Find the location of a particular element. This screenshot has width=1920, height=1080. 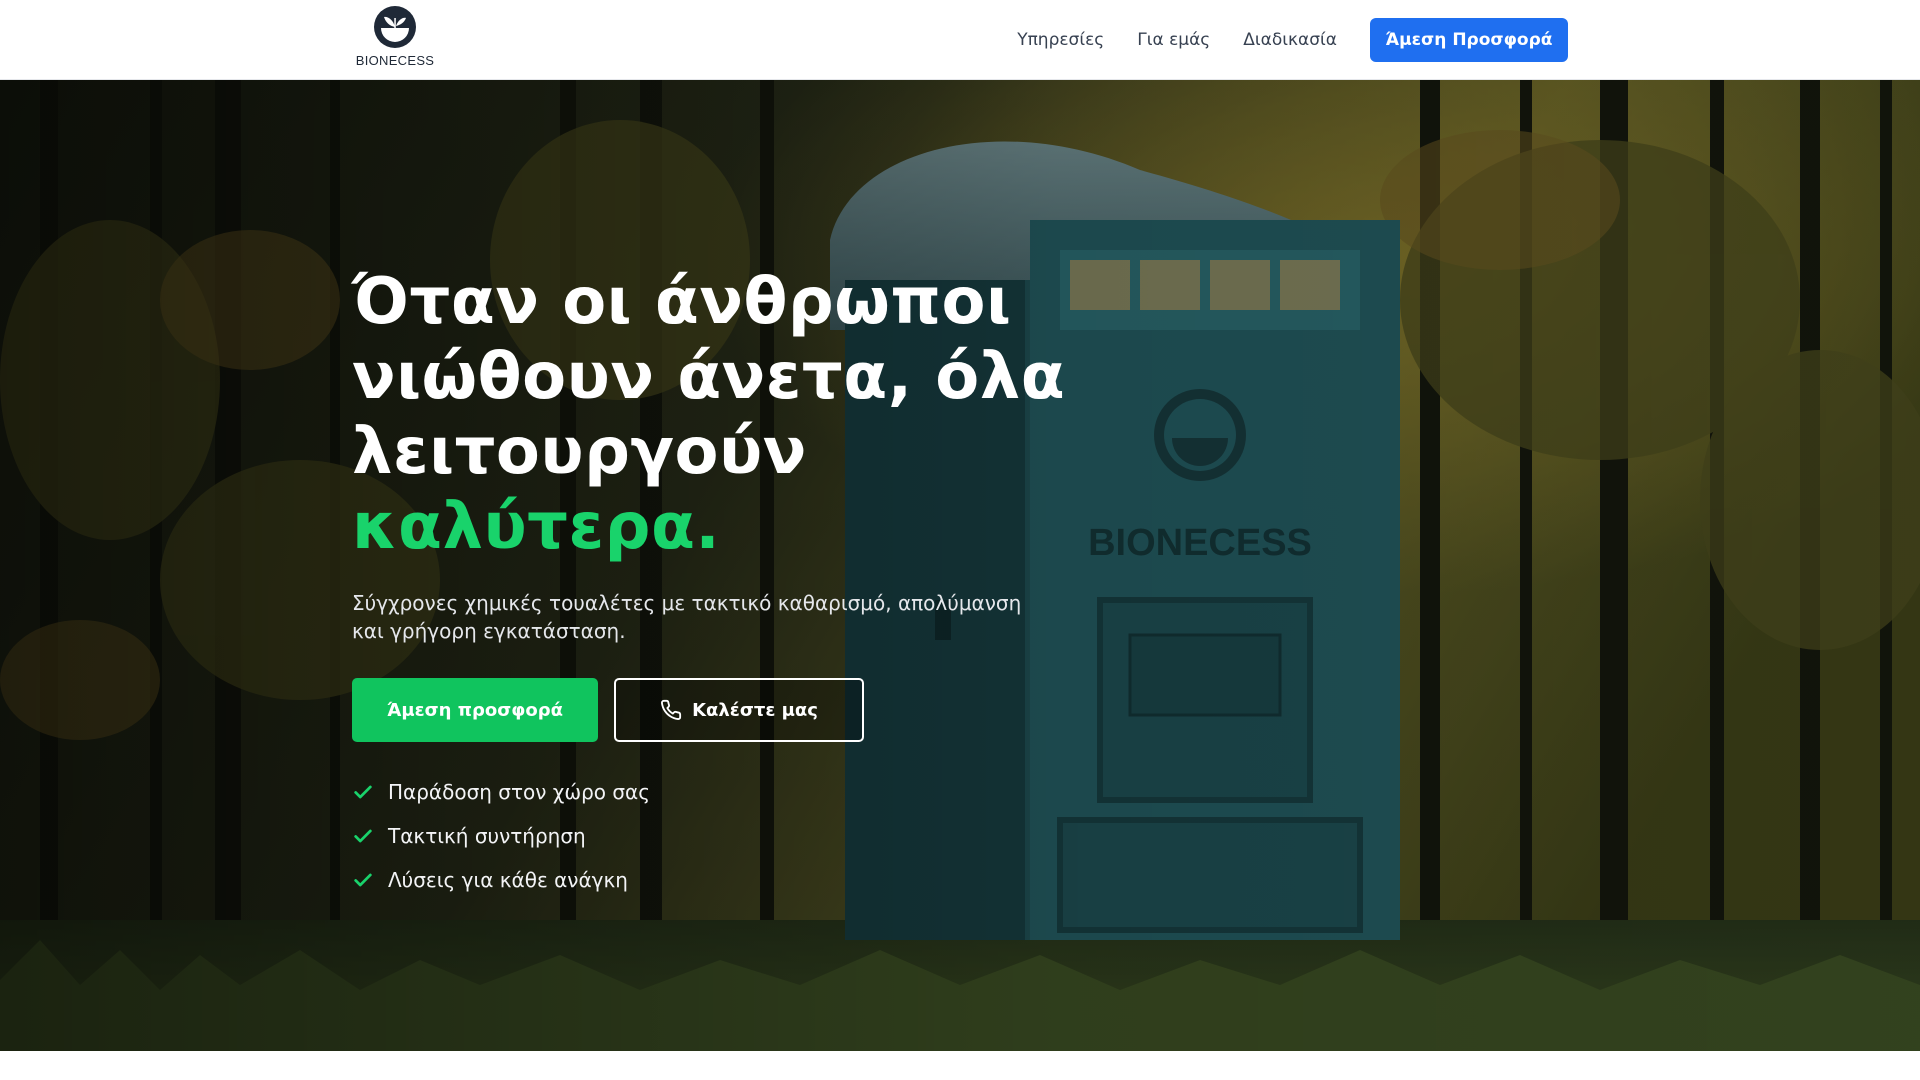

list-item: Παράδοση στον χώρο σας is located at coordinates (752, 792).